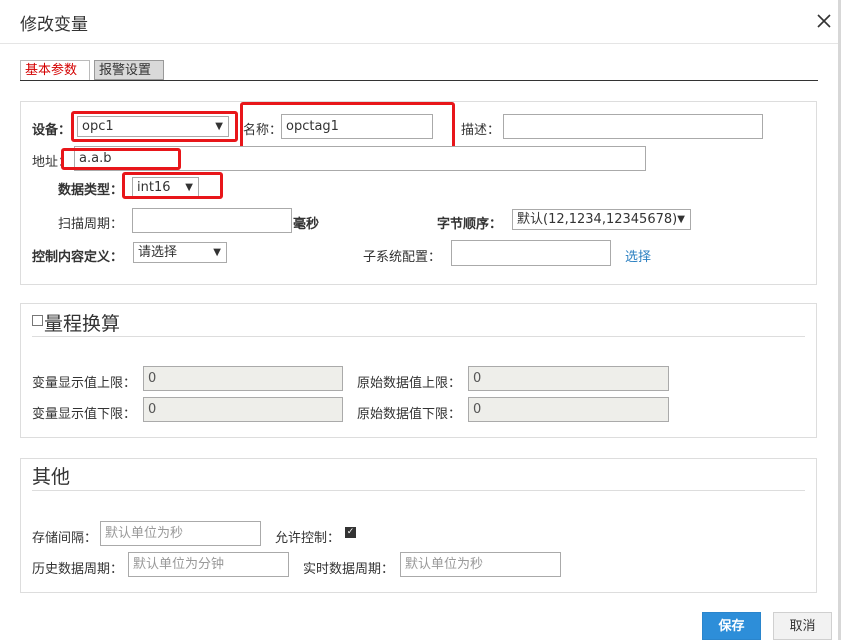 The width and height of the screenshot is (841, 641). Describe the element at coordinates (568, 409) in the screenshot. I see `raw-lower-input: 0` at that location.